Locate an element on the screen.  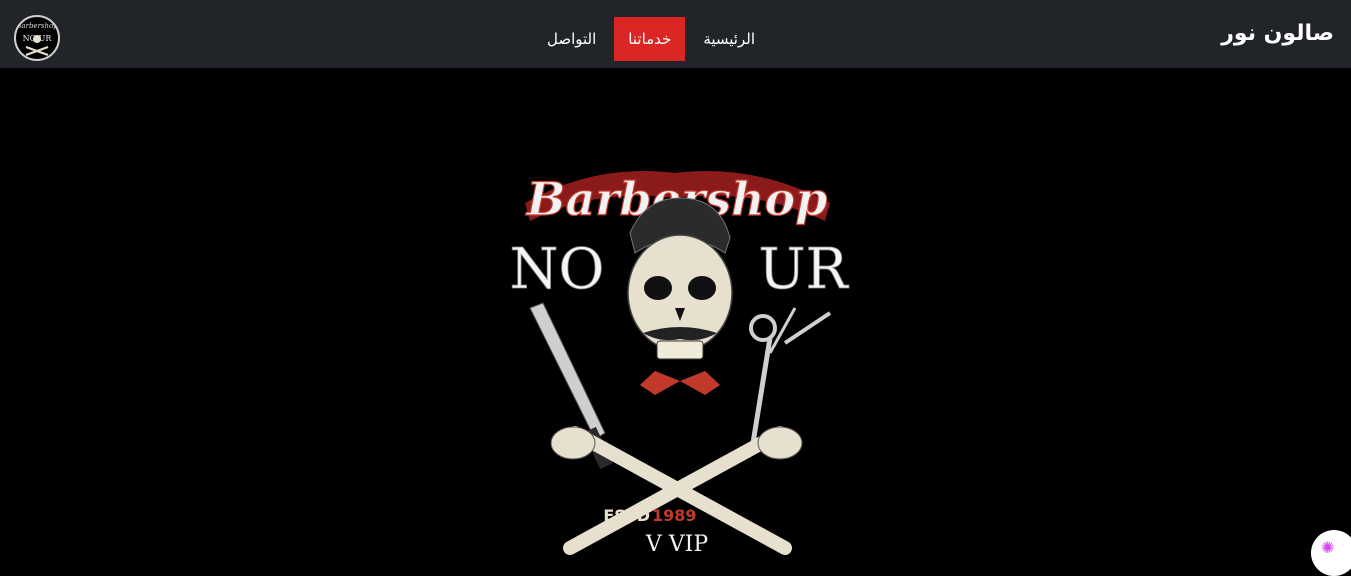
logo-name-left: NO is located at coordinates (557, 269).